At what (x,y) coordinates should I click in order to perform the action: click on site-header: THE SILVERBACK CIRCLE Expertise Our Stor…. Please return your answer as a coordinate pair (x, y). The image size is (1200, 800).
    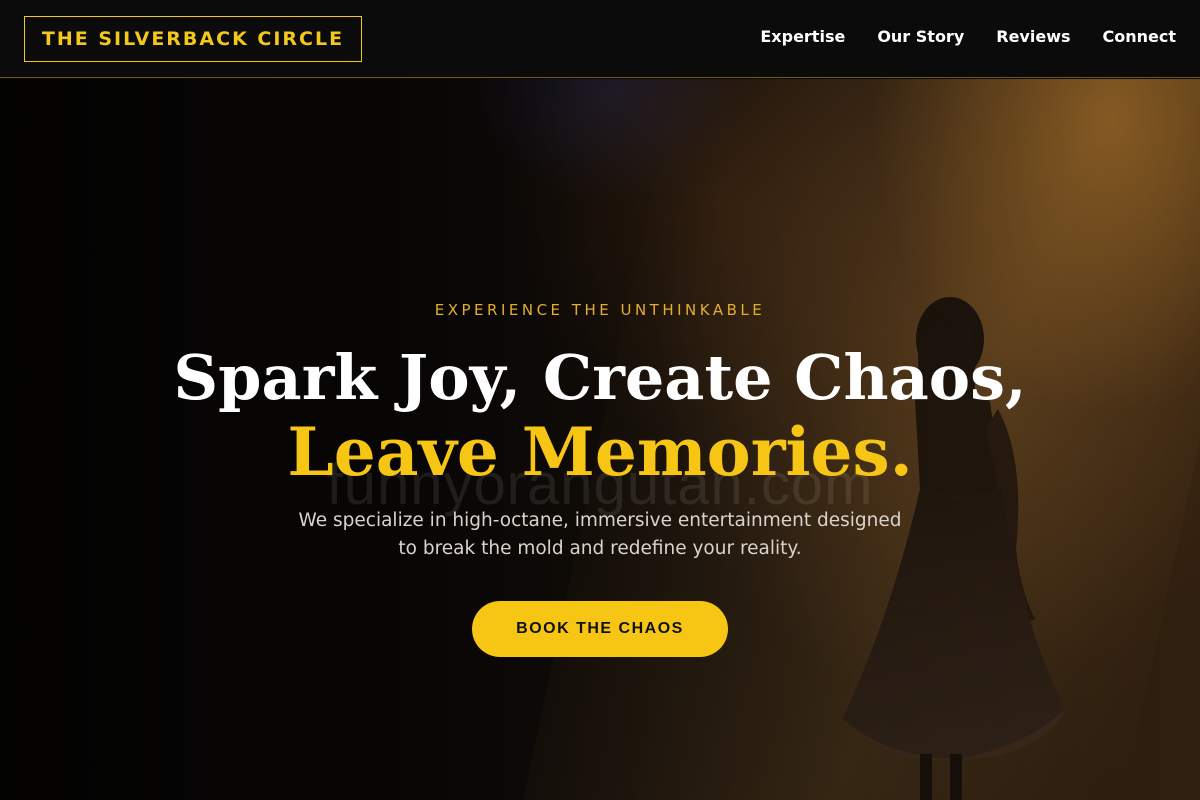
    Looking at the image, I should click on (600, 39).